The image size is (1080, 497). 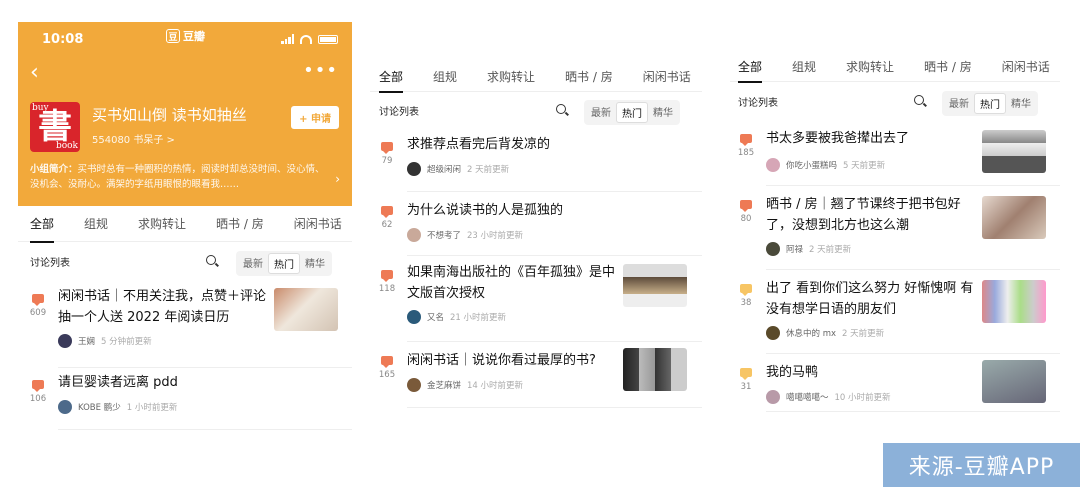 What do you see at coordinates (173, 36) in the screenshot?
I see `douban-logo-icon: 豆` at bounding box center [173, 36].